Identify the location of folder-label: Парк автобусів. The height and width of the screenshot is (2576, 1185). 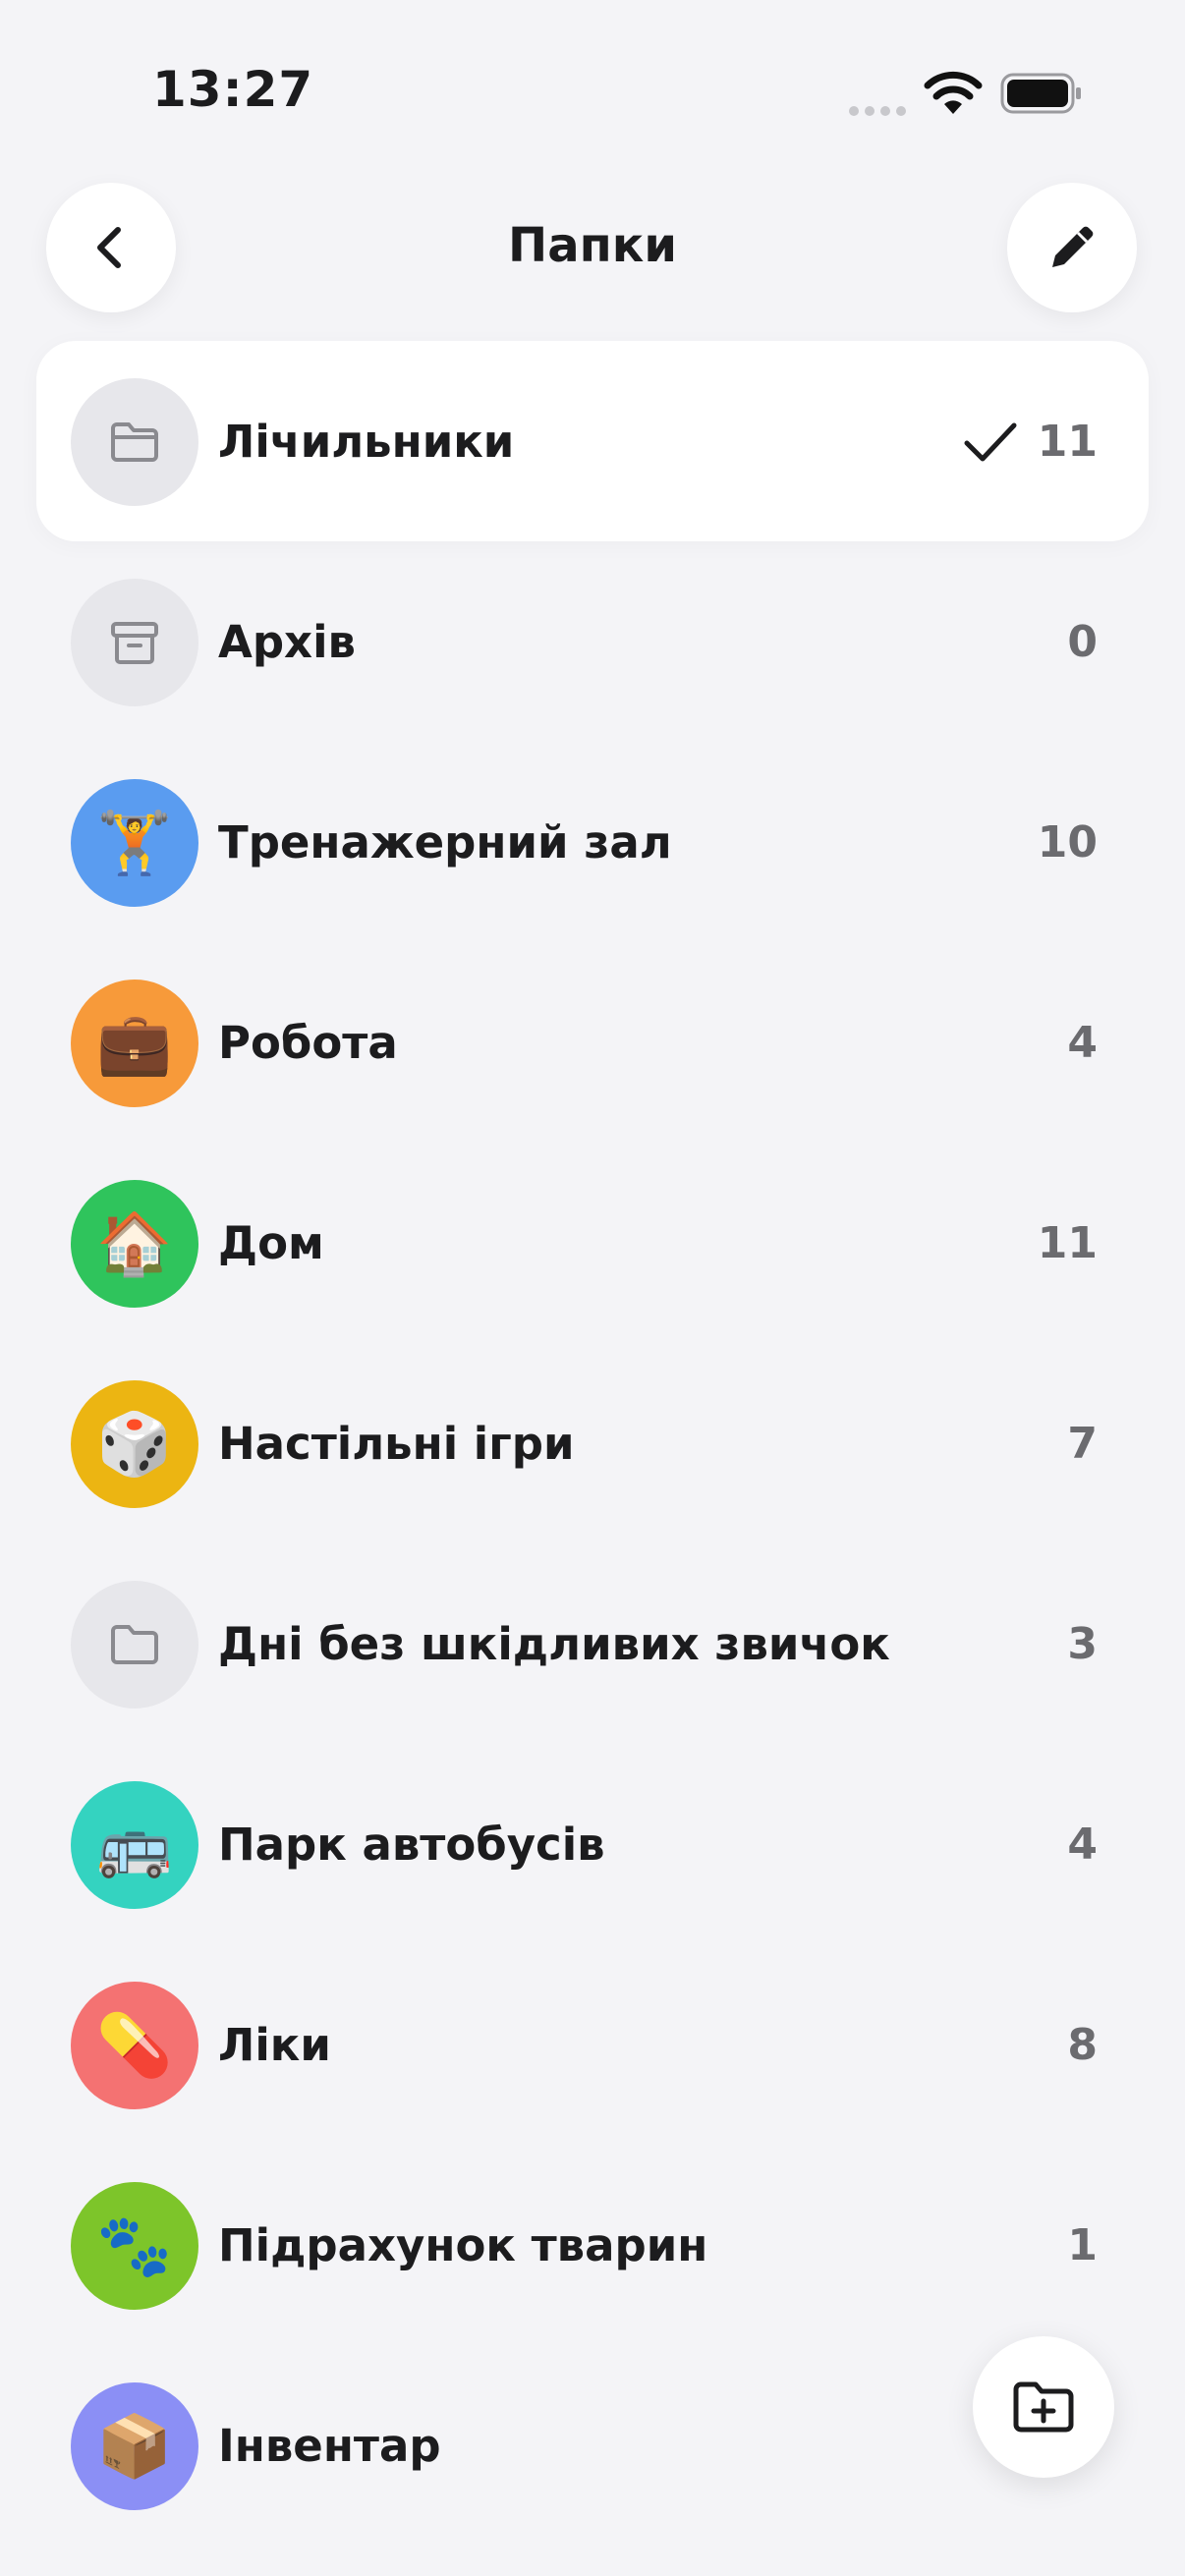
(412, 1844).